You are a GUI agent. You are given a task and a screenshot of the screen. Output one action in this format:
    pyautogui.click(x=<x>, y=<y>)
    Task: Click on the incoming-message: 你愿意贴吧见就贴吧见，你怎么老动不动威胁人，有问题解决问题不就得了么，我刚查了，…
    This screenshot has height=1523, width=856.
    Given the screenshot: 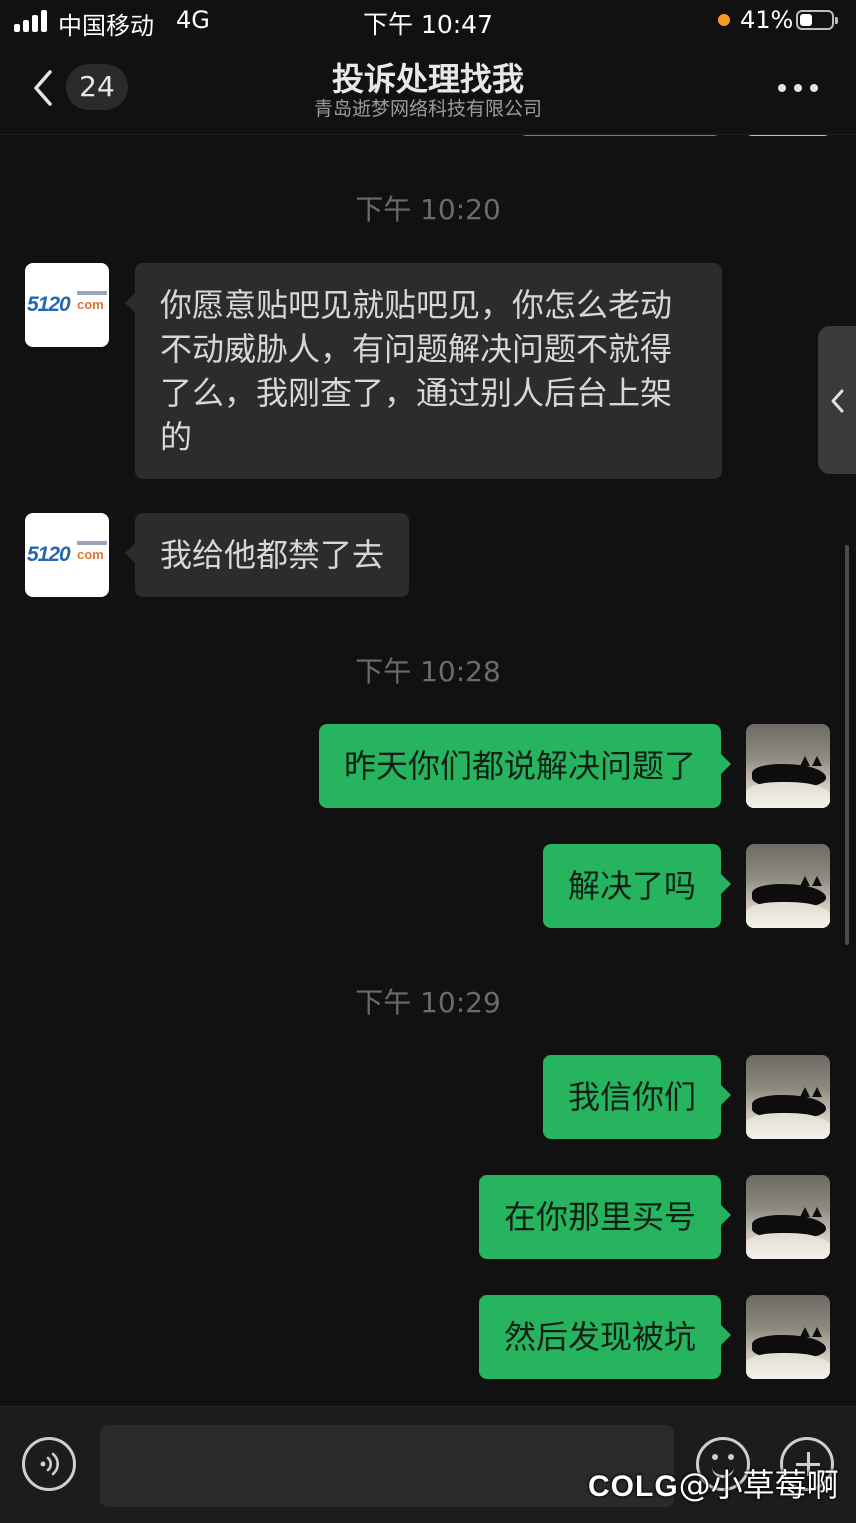 What is the action you would take?
    pyautogui.click(x=423, y=371)
    